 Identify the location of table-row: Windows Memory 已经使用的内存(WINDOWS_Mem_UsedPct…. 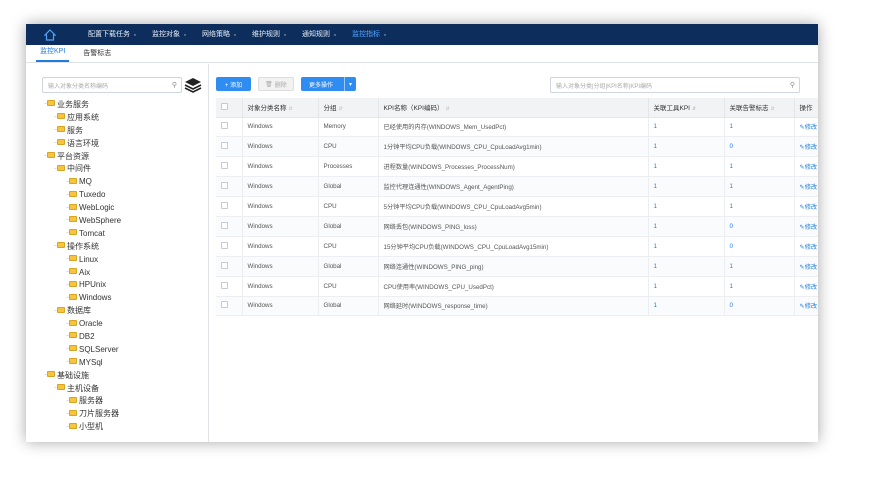
(517, 127).